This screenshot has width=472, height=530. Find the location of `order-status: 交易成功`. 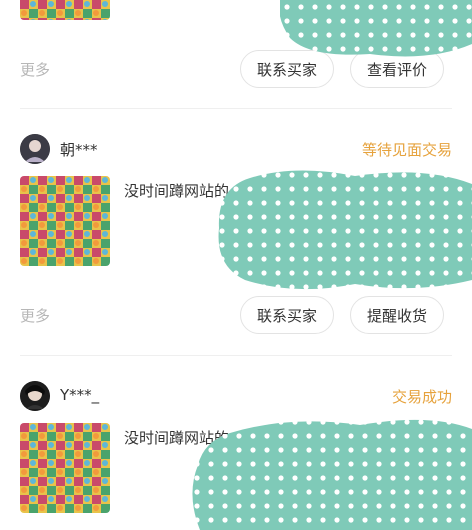

order-status: 交易成功 is located at coordinates (421, 397).